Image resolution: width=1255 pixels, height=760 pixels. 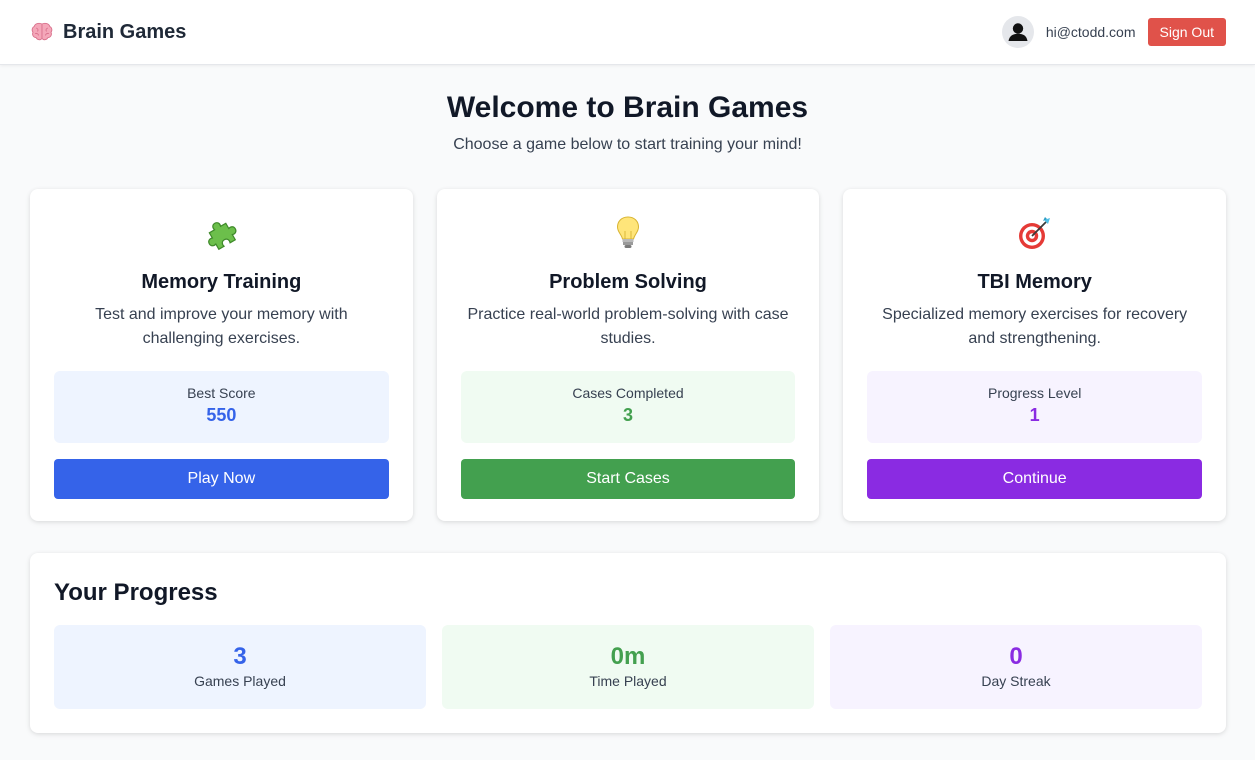 What do you see at coordinates (221, 479) in the screenshot?
I see `play-now-button: Play Now` at bounding box center [221, 479].